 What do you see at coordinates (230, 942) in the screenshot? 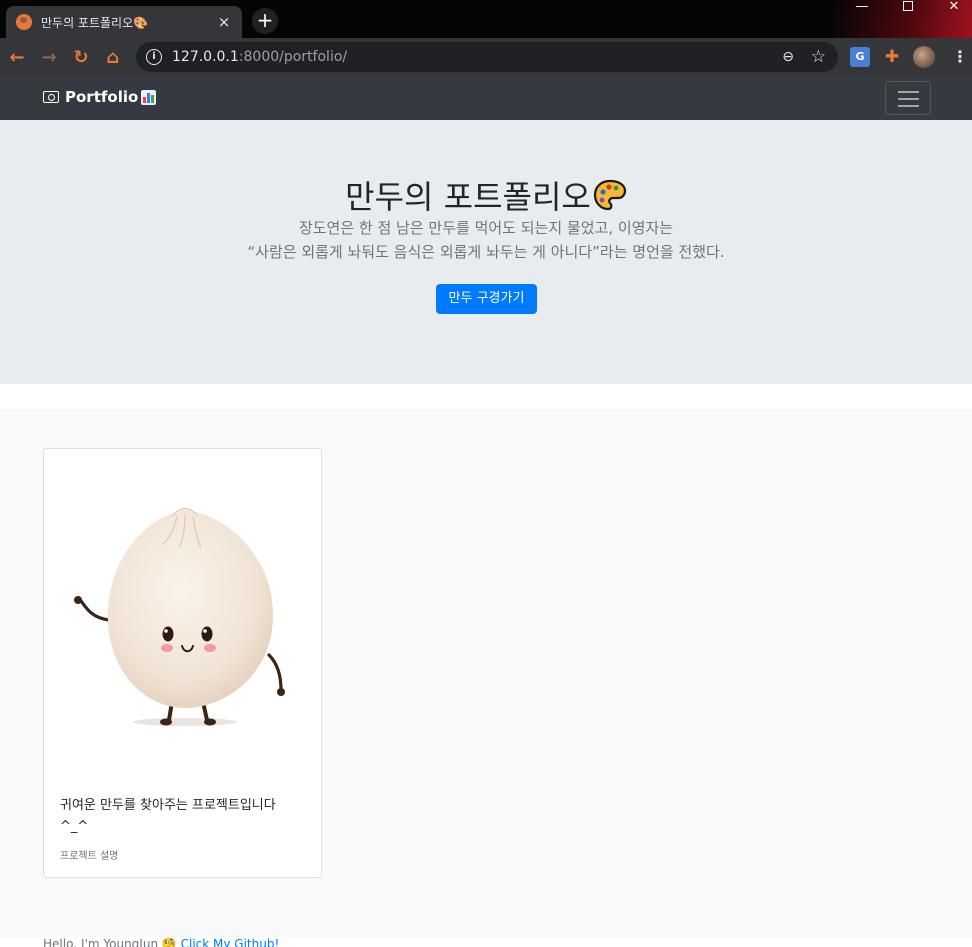
I see `github-link: Click My Github!` at bounding box center [230, 942].